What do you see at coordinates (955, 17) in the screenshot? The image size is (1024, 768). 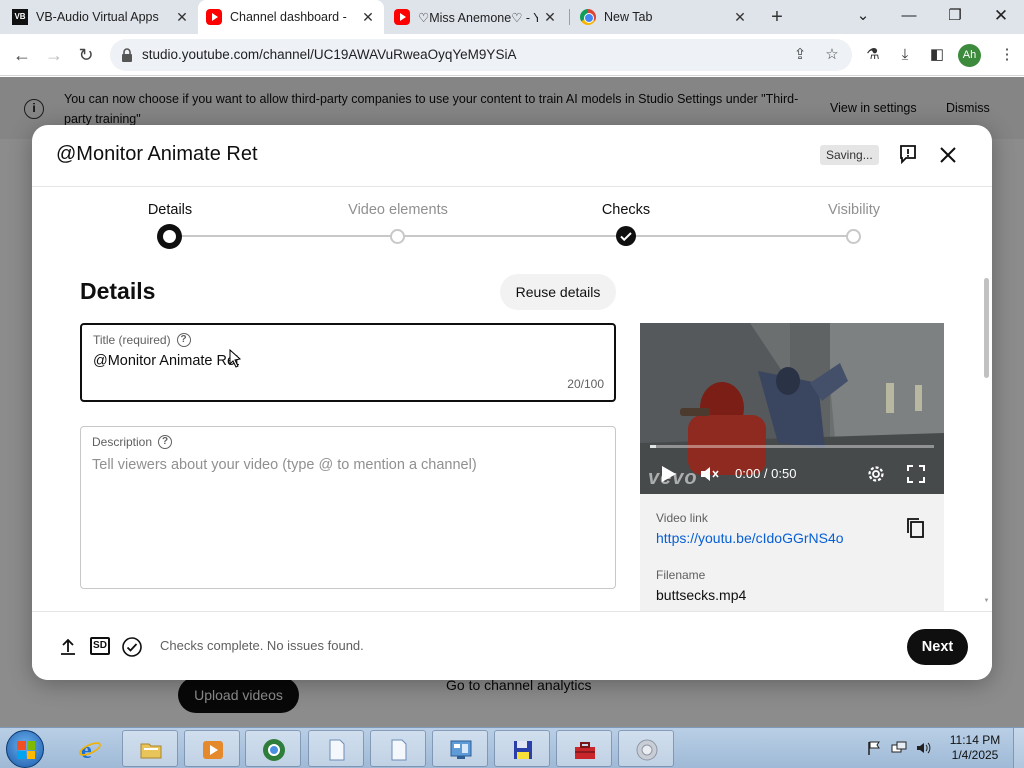 I see `maximize-button: ❐` at bounding box center [955, 17].